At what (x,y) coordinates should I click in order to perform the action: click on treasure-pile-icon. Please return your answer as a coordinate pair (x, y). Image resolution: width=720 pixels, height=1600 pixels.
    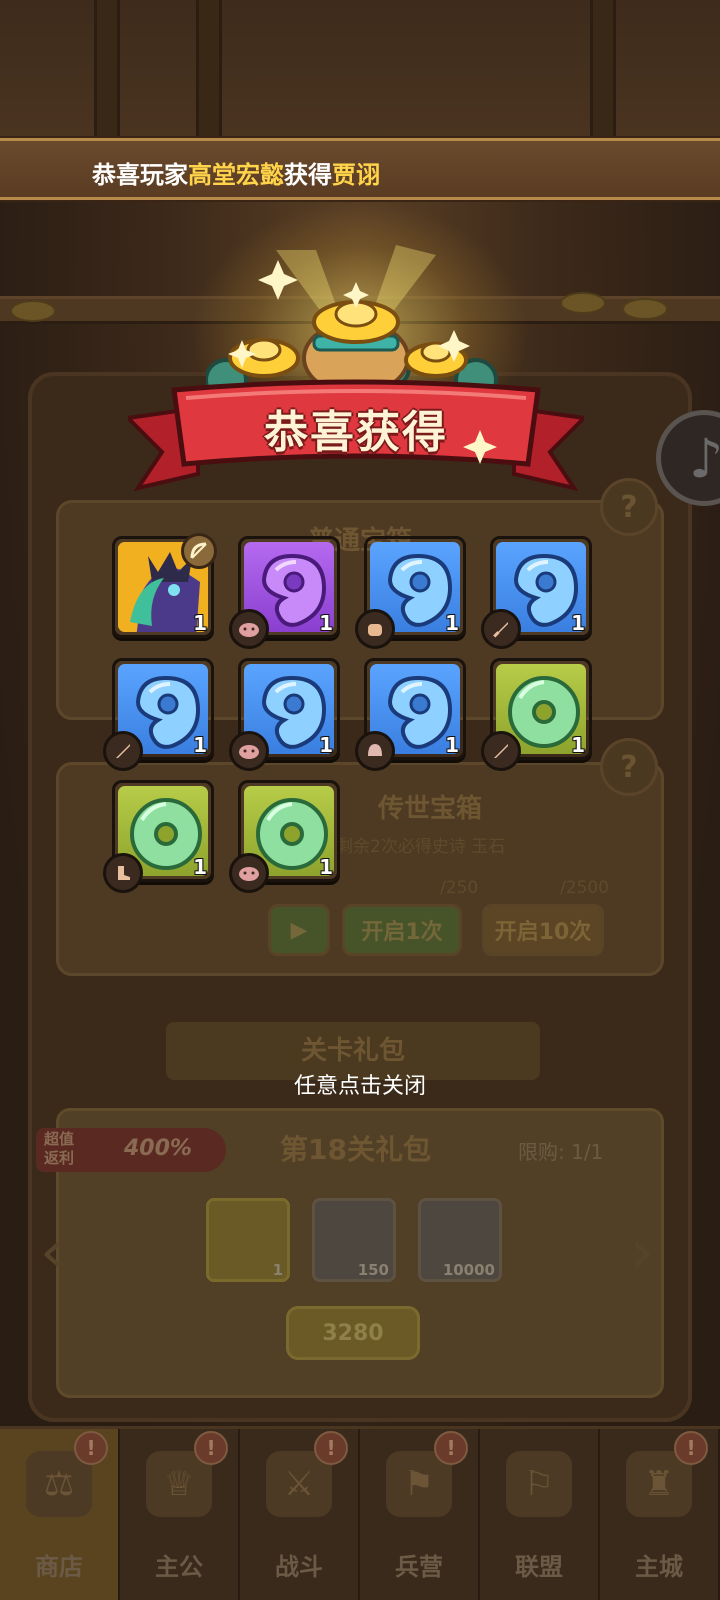
    Looking at the image, I should click on (352, 317).